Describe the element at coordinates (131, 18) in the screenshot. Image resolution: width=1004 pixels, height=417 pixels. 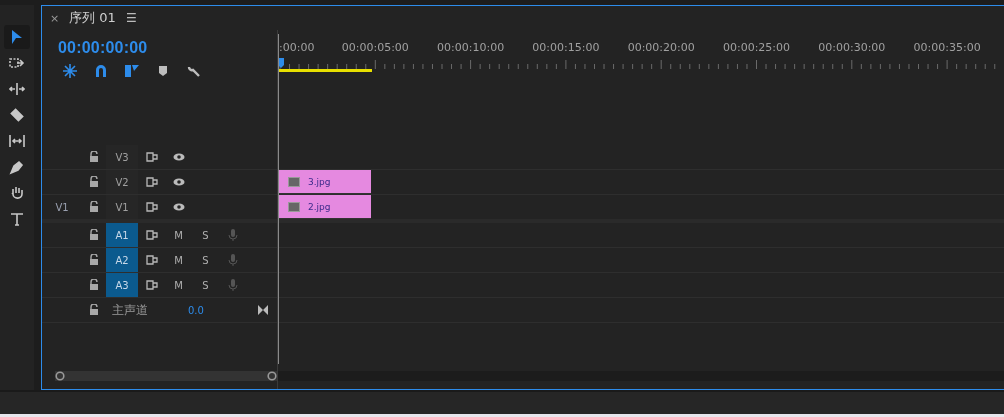
I see `panel-menu-button: ☰` at that location.